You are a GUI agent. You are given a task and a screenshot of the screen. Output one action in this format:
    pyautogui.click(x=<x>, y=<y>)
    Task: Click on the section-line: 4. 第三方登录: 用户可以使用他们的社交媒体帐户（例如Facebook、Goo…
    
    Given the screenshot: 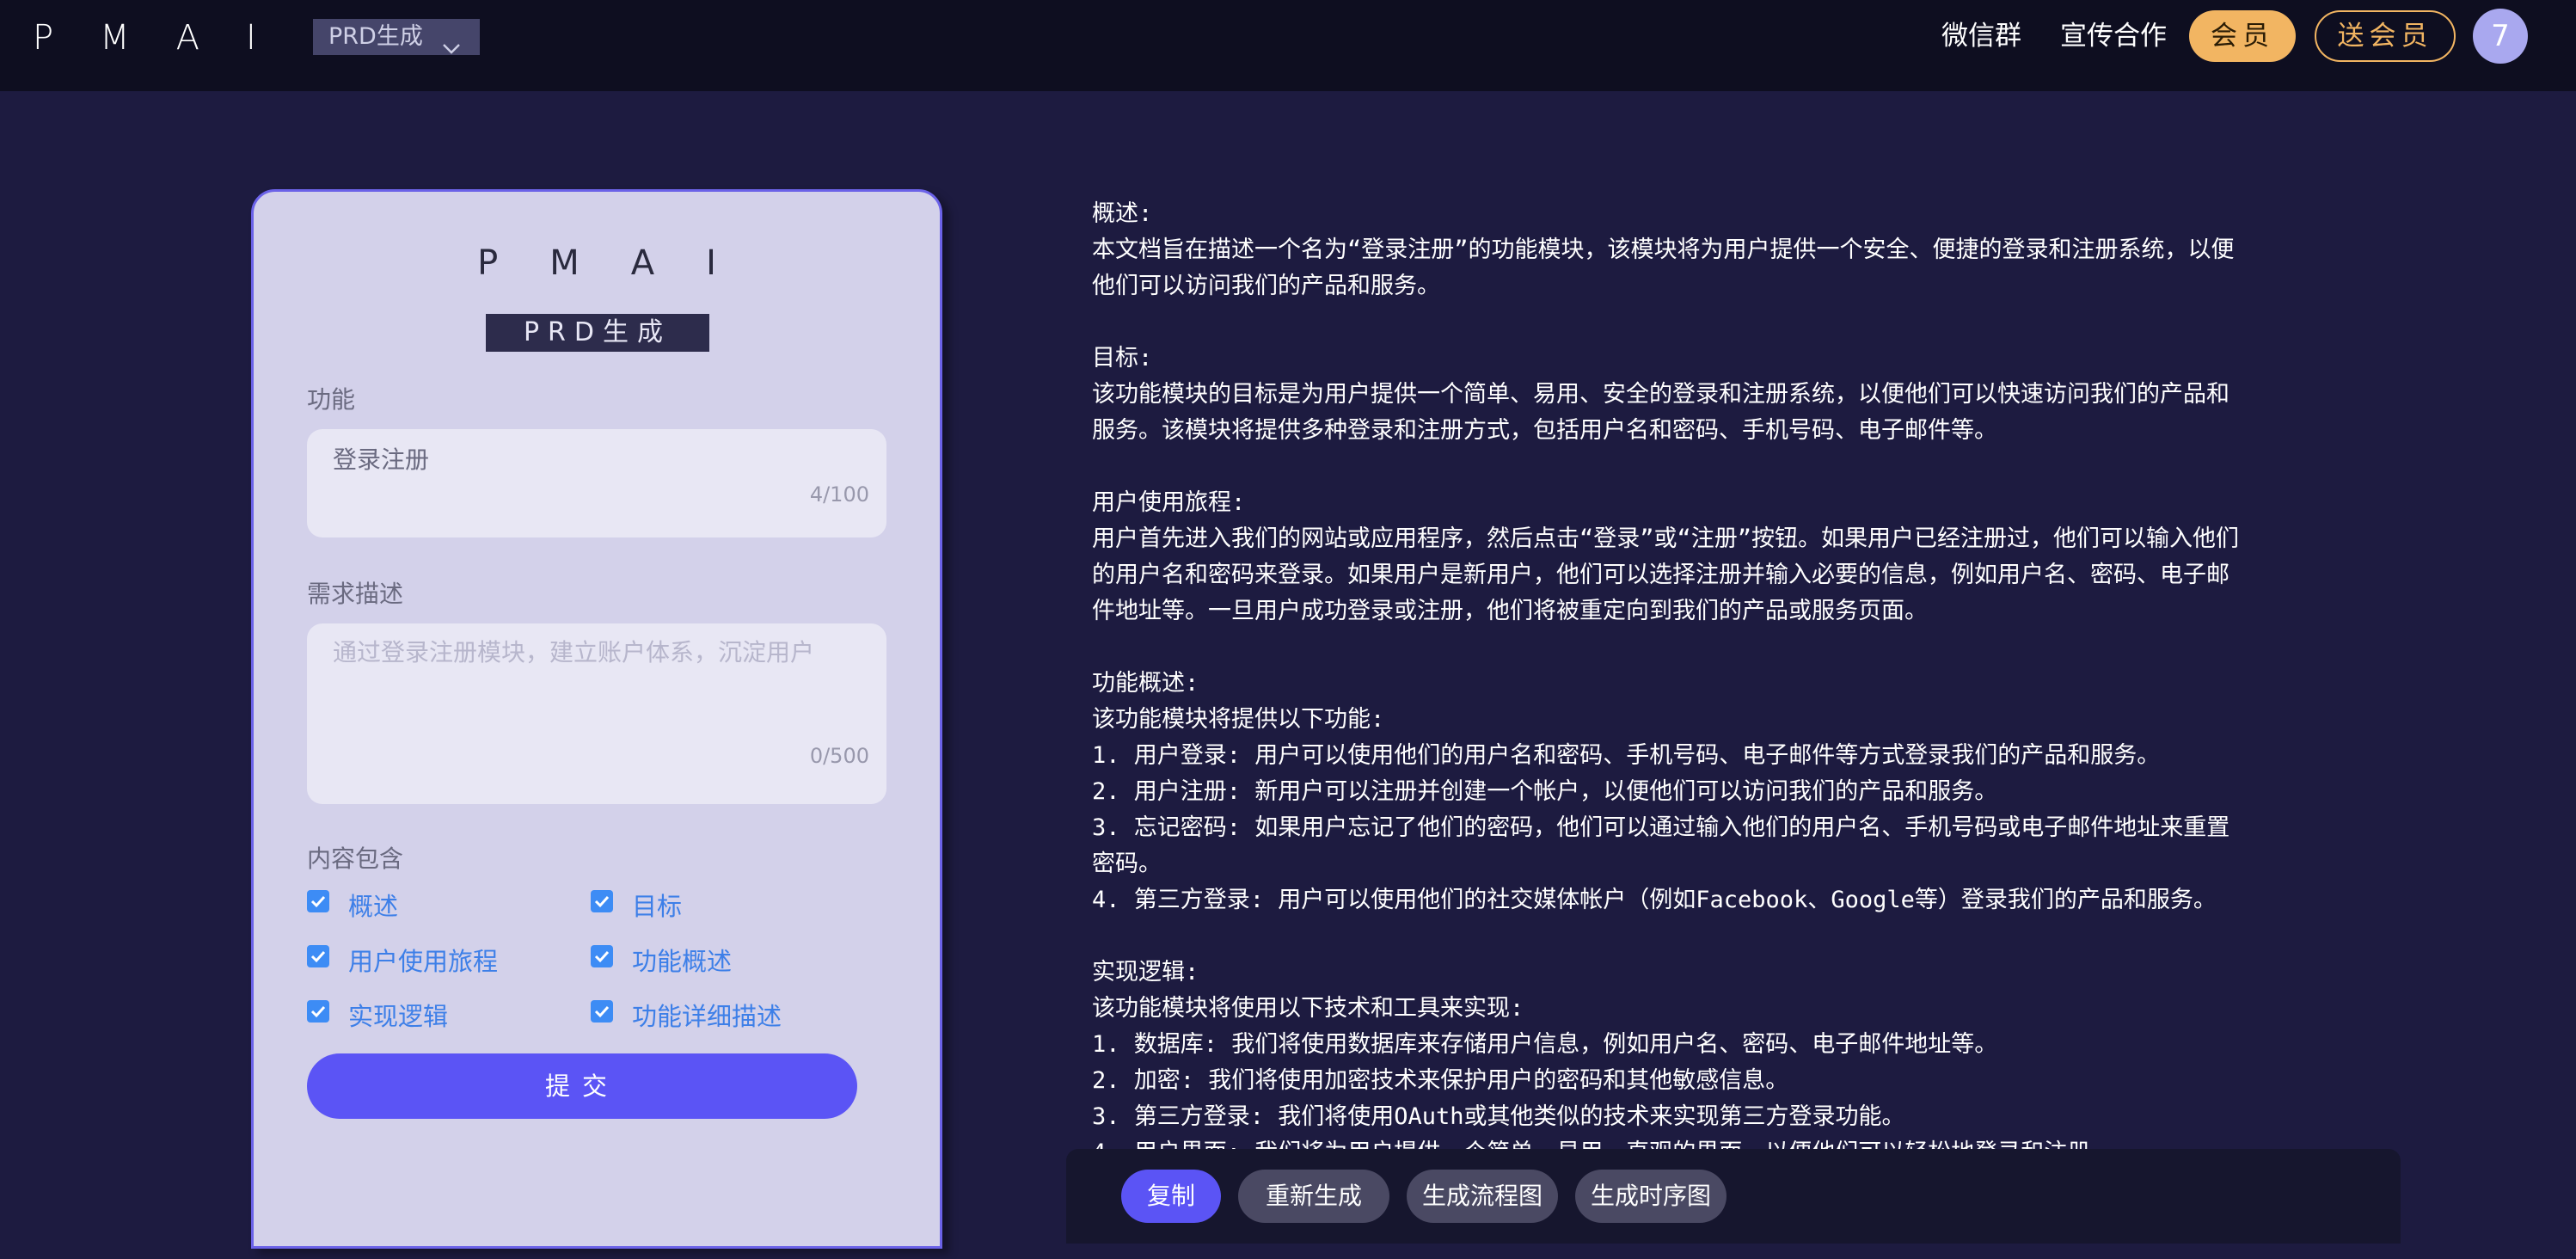 What is the action you would take?
    pyautogui.click(x=1654, y=900)
    